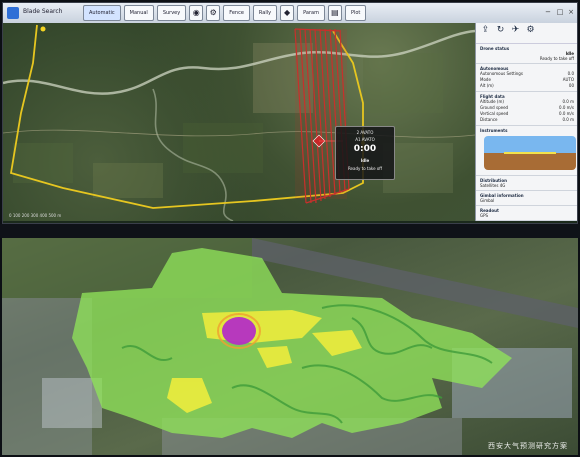  What do you see at coordinates (515, 30) in the screenshot?
I see `arm-icon: ✈` at bounding box center [515, 30].